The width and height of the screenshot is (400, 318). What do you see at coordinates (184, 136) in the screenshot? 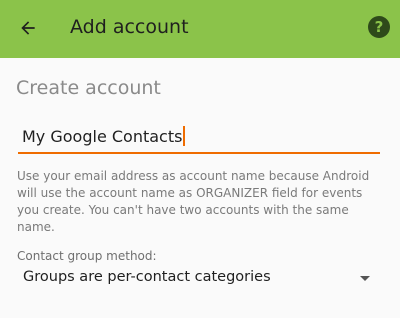
I see `text-cursor` at bounding box center [184, 136].